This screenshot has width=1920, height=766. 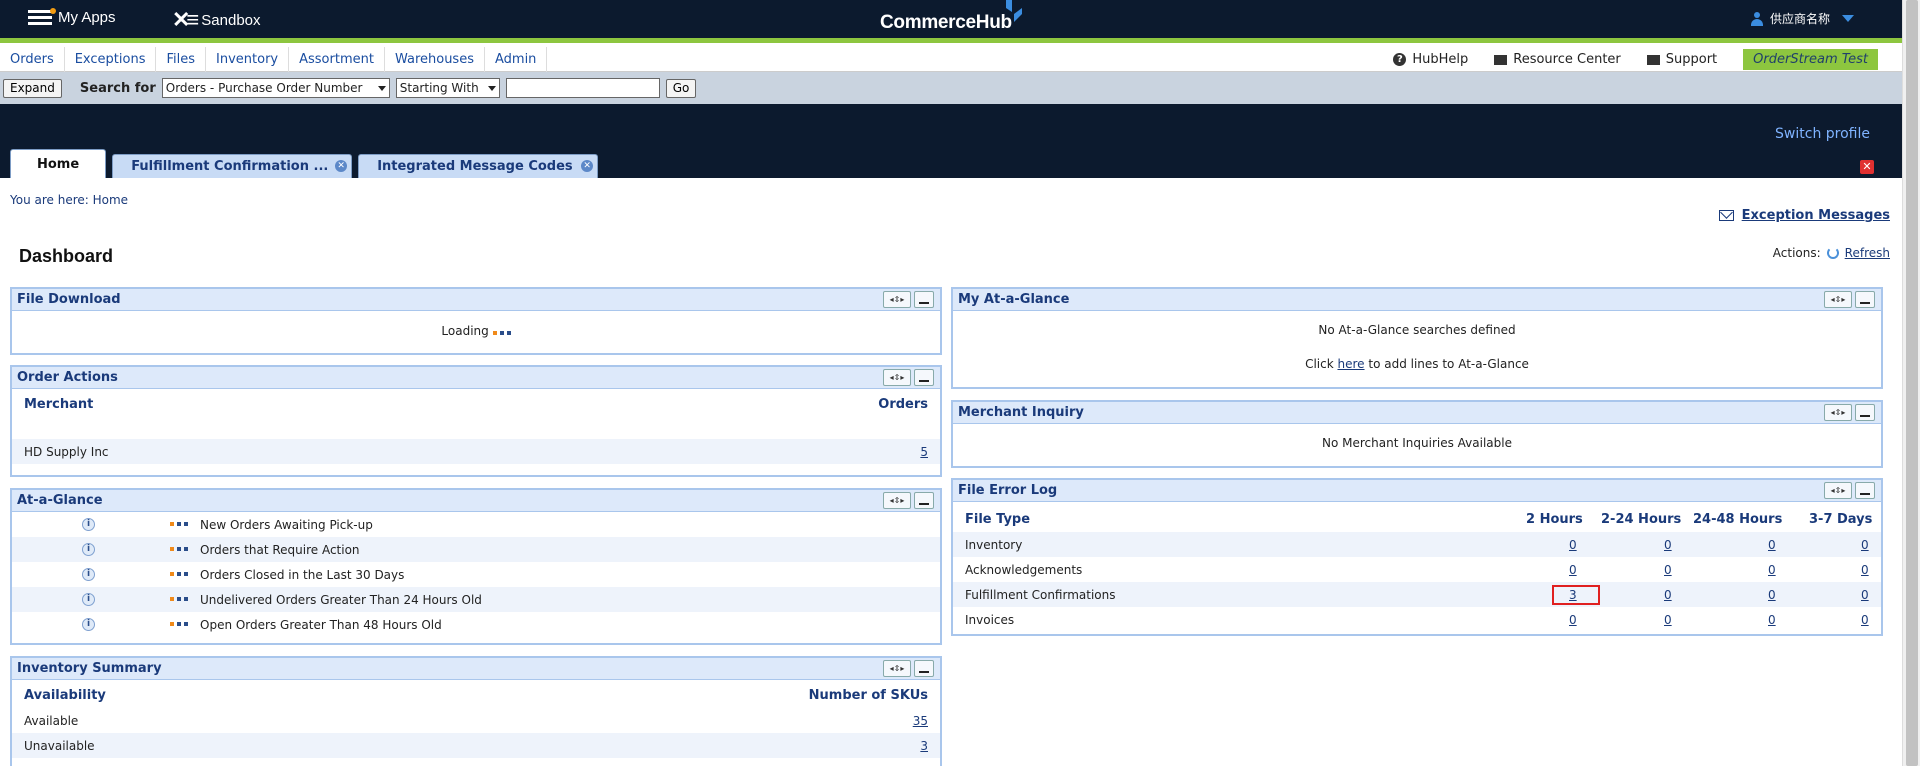 I want to click on envelope-icon, so click(x=1726, y=215).